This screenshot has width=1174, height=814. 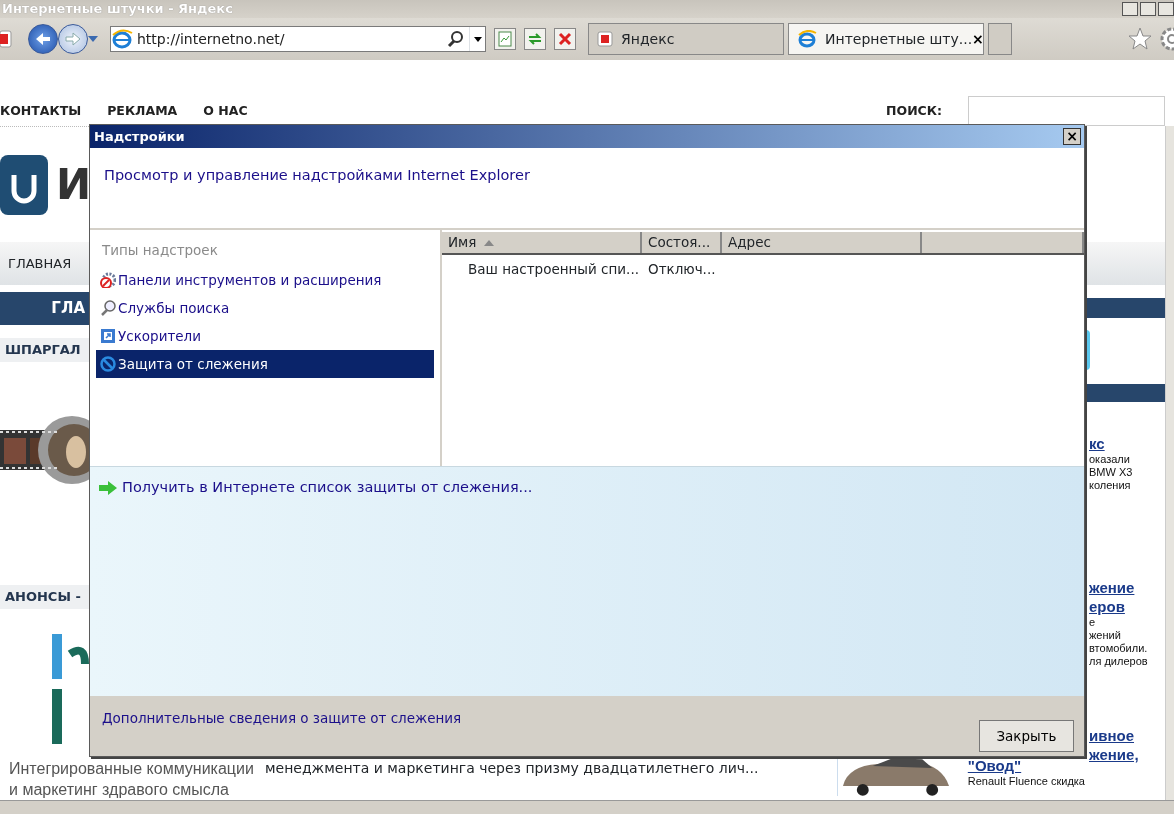 I want to click on page-icon, so click(x=505, y=39).